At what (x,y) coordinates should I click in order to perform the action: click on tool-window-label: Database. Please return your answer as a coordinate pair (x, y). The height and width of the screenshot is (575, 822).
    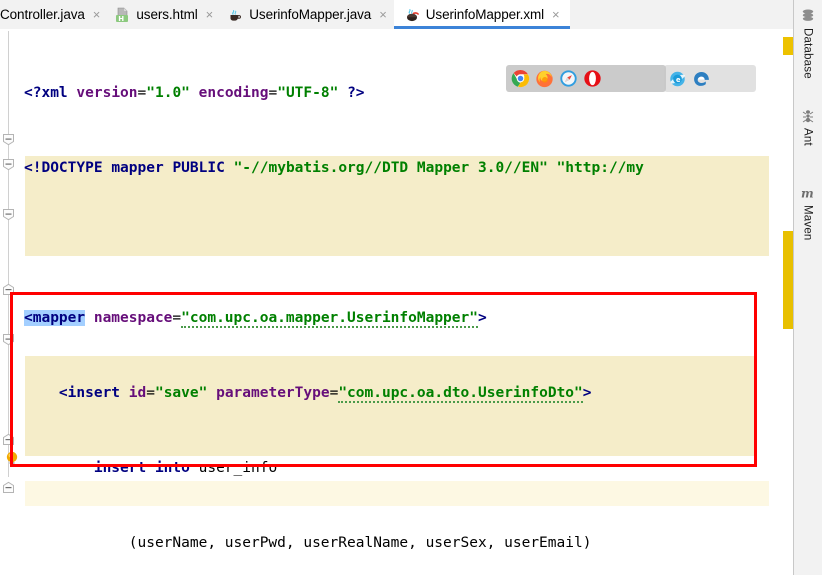
    Looking at the image, I should click on (807, 53).